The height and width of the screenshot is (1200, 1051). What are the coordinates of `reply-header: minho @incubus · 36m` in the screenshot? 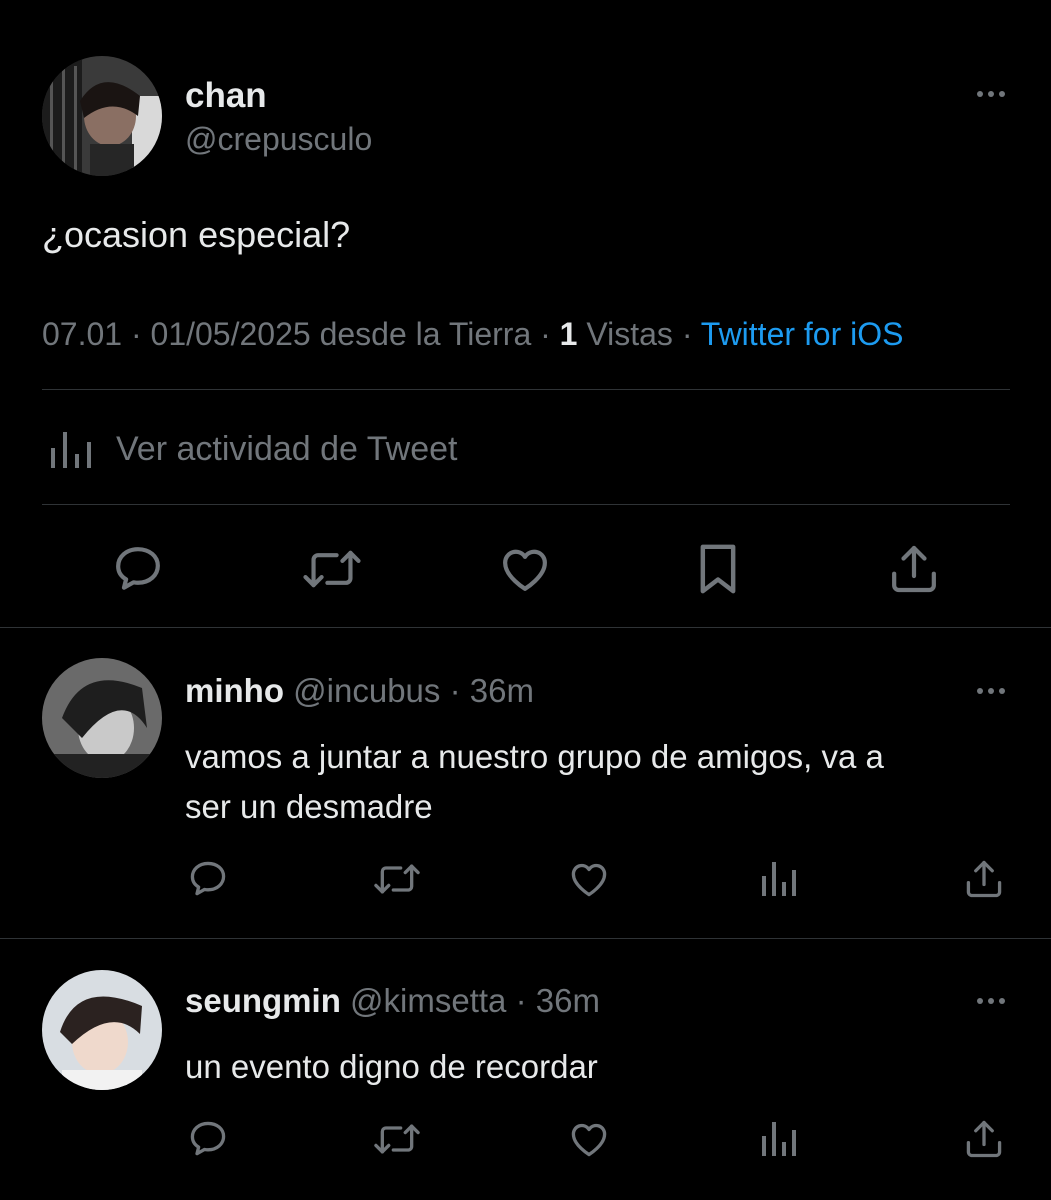 It's located at (359, 691).